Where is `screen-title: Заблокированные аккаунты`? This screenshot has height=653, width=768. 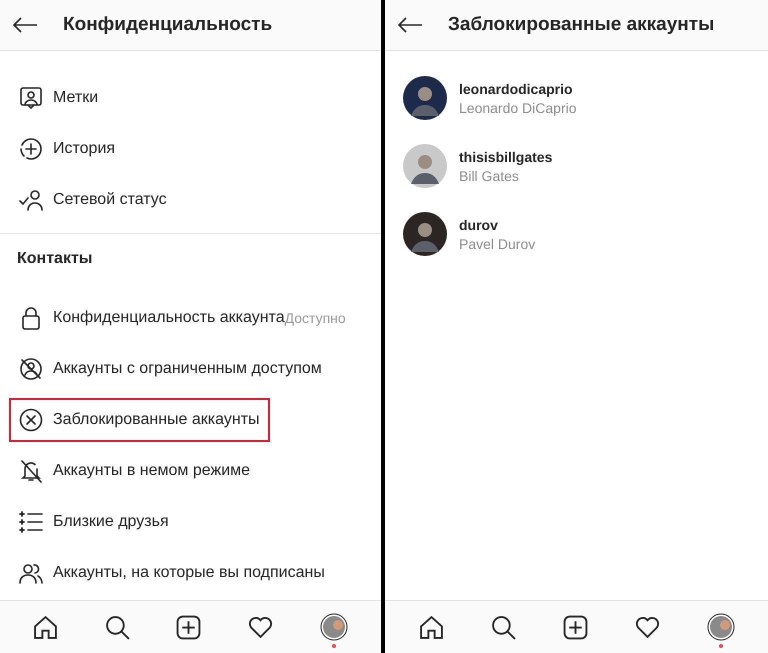
screen-title: Заблокированные аккаунты is located at coordinates (581, 25).